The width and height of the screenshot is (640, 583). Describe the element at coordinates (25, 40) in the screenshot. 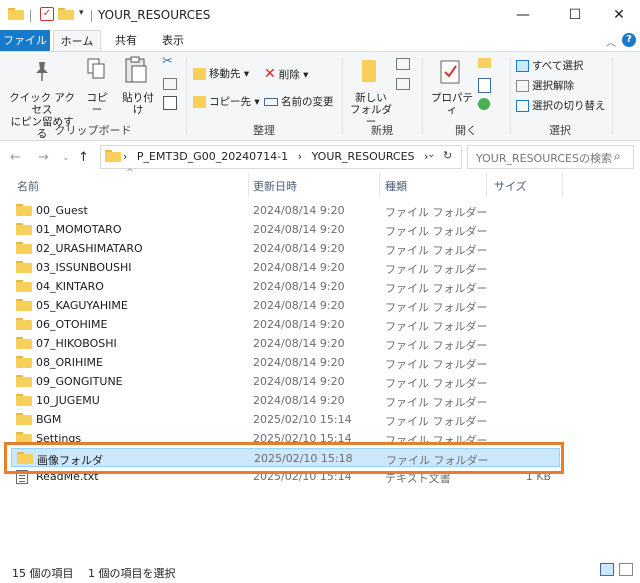

I see `tab-file: ファイル` at that location.